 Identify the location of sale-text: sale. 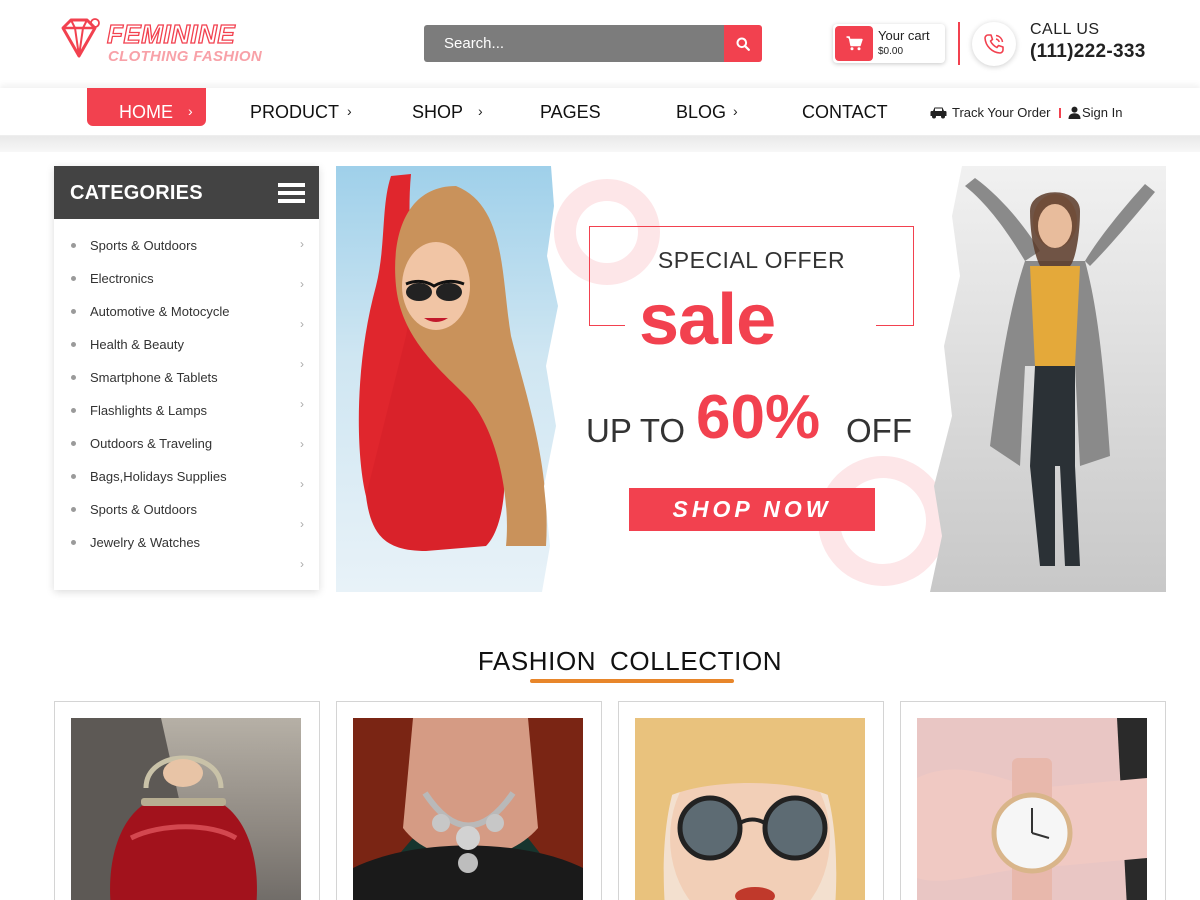
(707, 320).